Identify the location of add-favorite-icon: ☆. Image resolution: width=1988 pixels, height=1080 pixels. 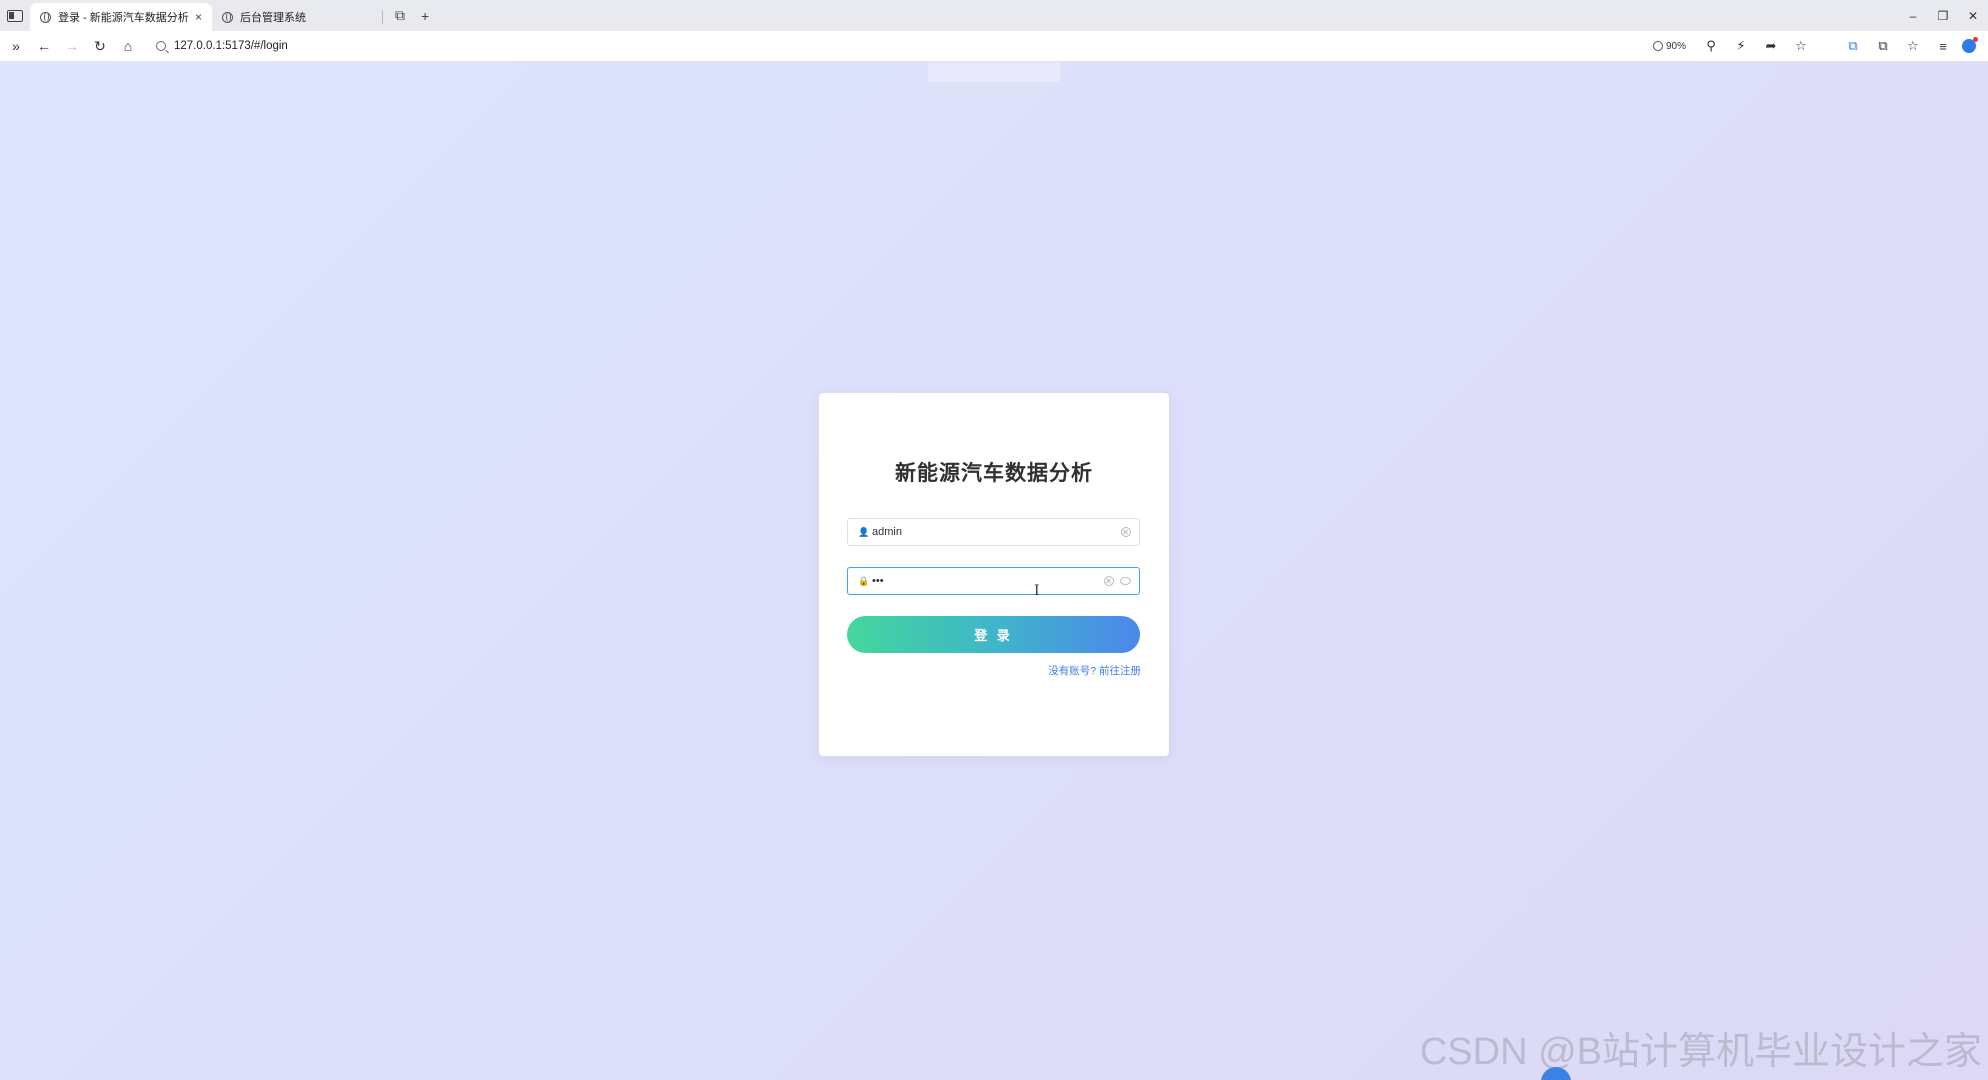
(1801, 46).